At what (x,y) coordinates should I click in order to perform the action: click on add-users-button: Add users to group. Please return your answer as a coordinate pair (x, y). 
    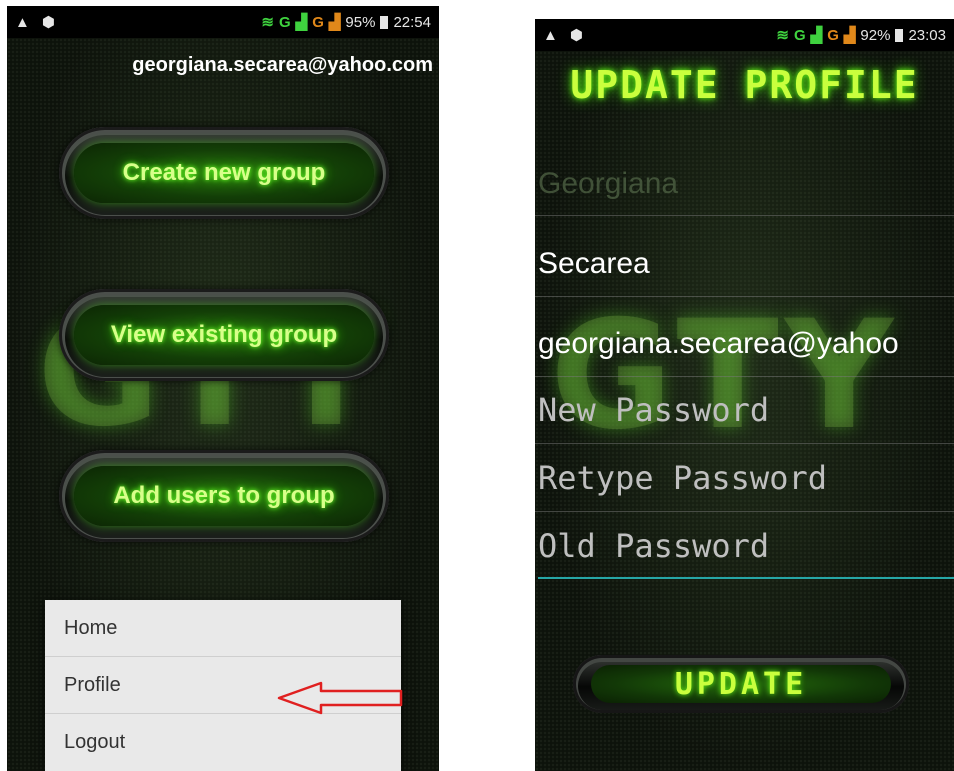
    Looking at the image, I should click on (224, 496).